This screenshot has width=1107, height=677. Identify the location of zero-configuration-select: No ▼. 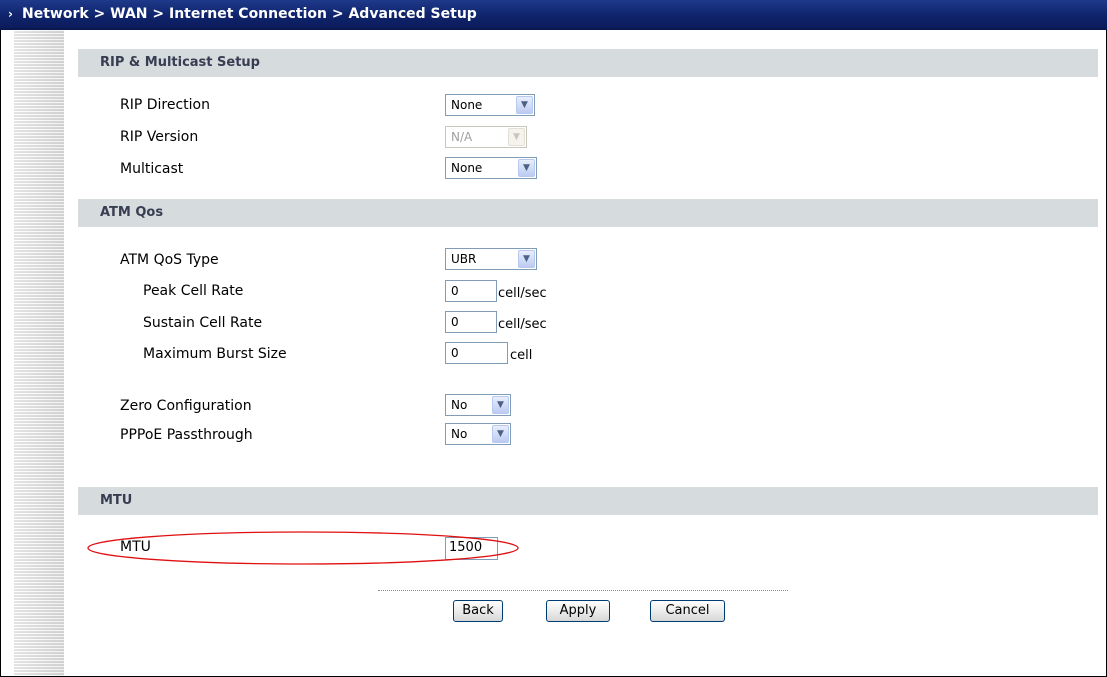
(478, 405).